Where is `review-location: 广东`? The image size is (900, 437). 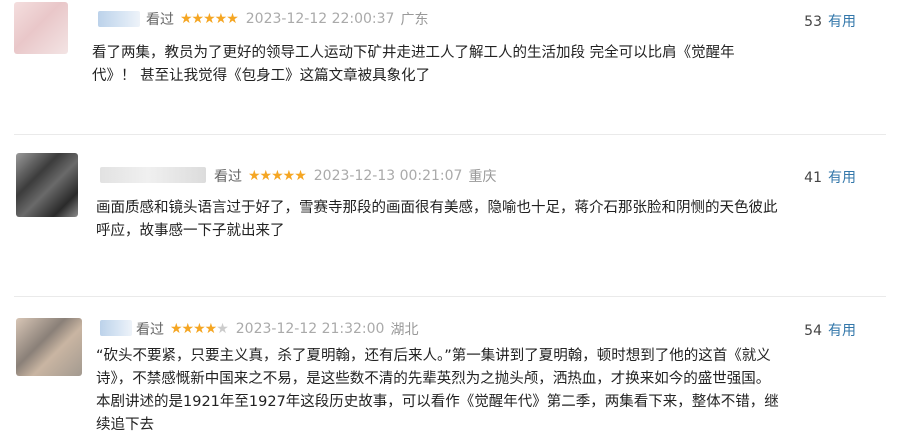
review-location: 广东 is located at coordinates (414, 20).